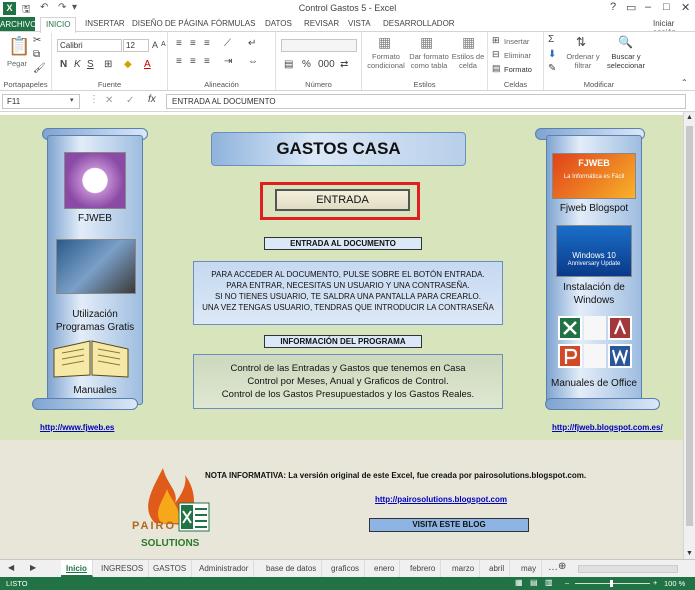 Image resolution: width=695 pixels, height=590 pixels. Describe the element at coordinates (41, 101) in the screenshot. I see `name-box: F11` at that location.